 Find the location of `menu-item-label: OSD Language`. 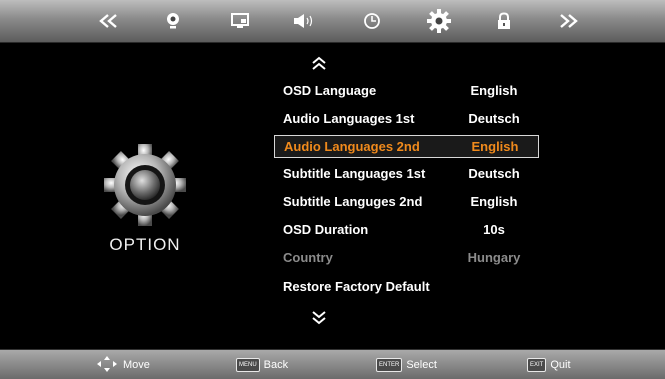

menu-item-label: OSD Language is located at coordinates (330, 90).